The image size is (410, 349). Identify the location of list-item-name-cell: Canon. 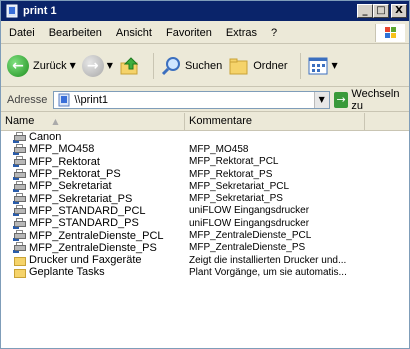
(93, 137).